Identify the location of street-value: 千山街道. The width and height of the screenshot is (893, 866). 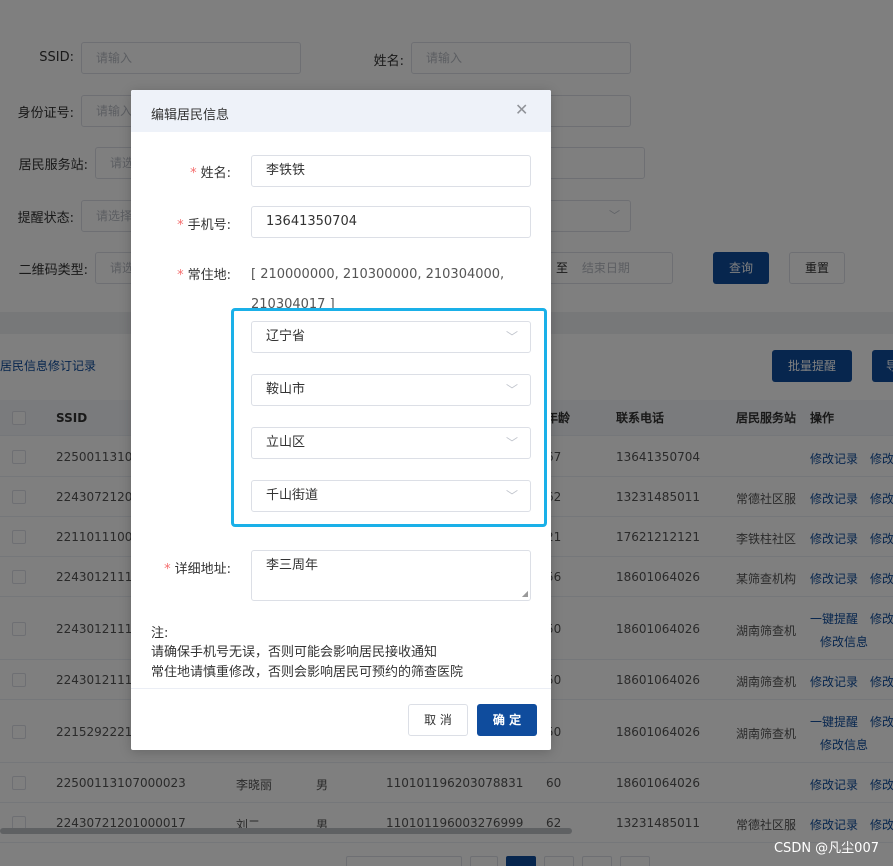
(292, 495).